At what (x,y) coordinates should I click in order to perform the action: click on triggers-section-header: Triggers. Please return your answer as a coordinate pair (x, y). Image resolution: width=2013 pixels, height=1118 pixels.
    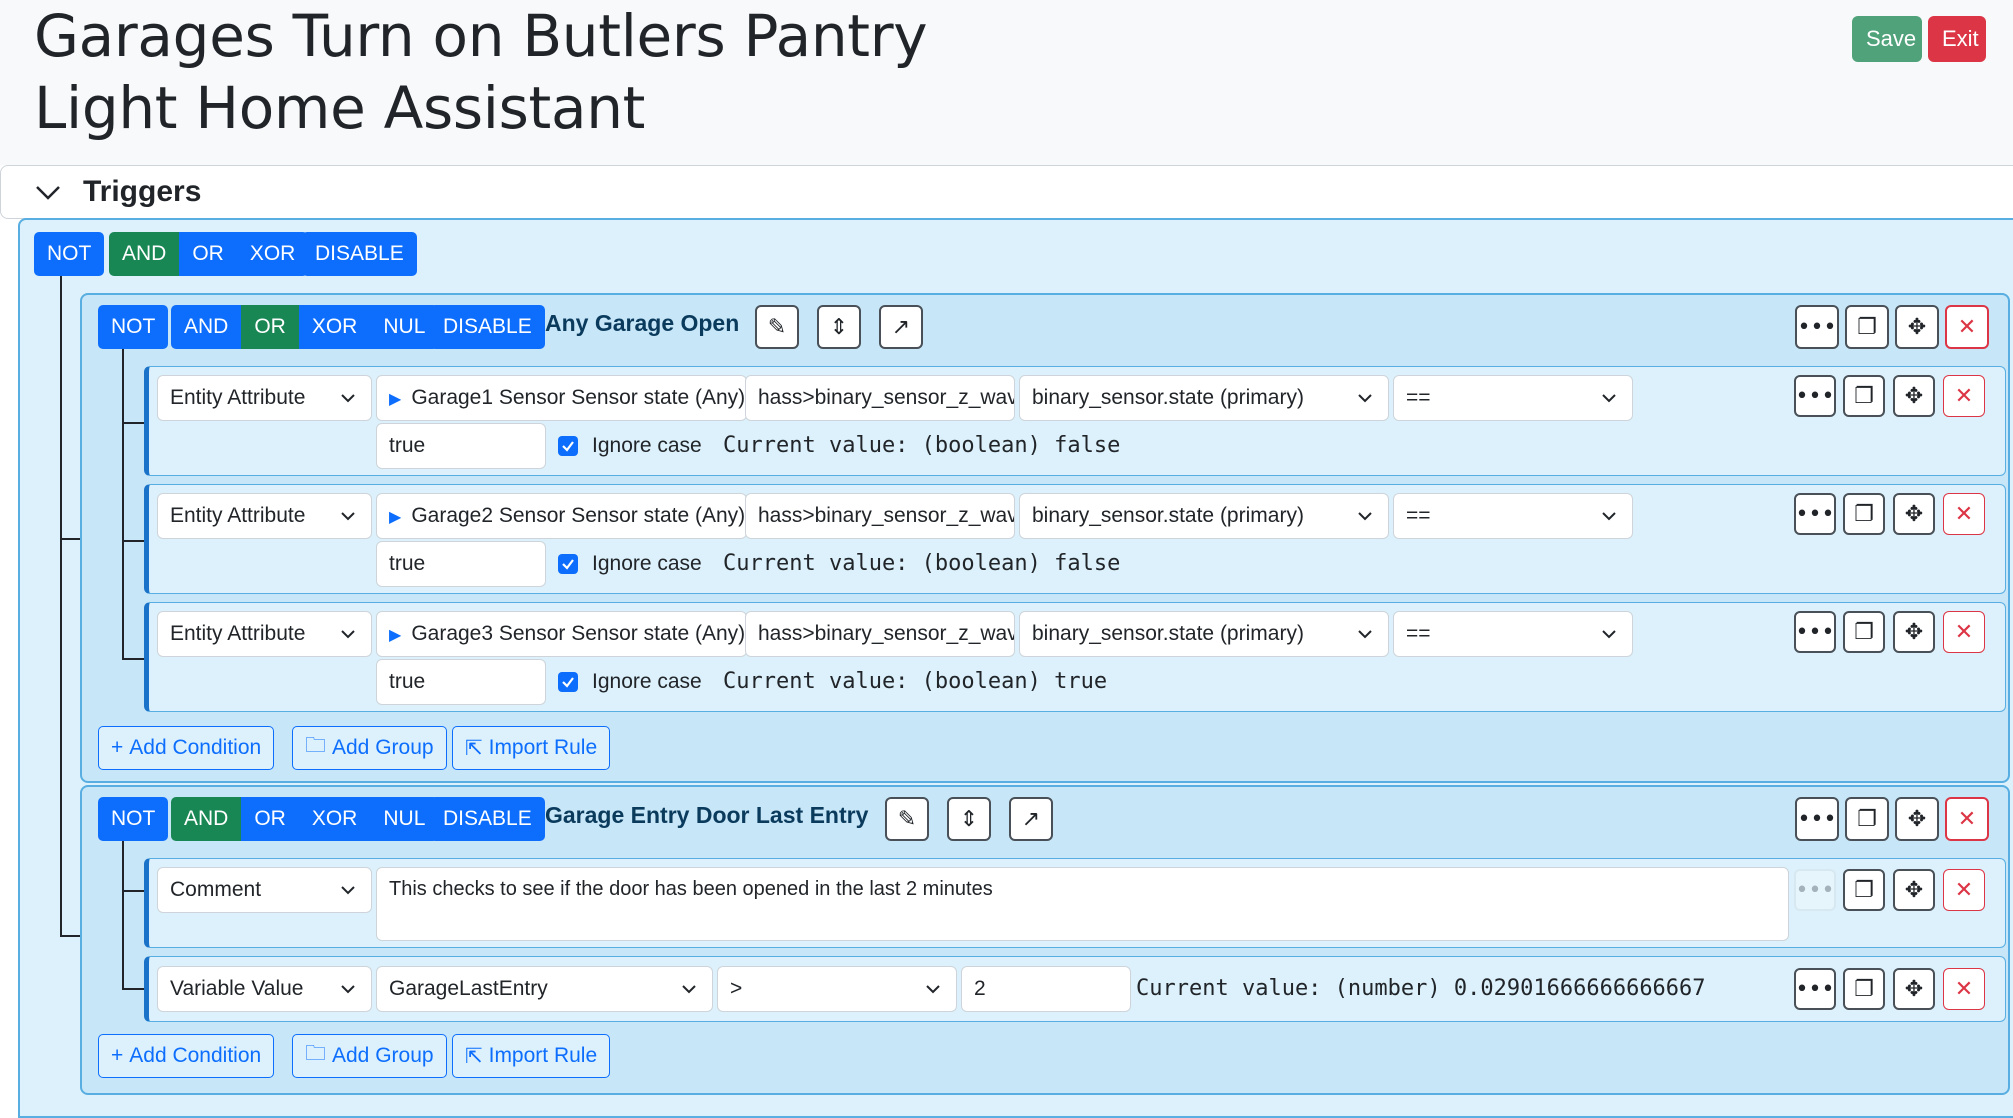
    Looking at the image, I should click on (1006, 192).